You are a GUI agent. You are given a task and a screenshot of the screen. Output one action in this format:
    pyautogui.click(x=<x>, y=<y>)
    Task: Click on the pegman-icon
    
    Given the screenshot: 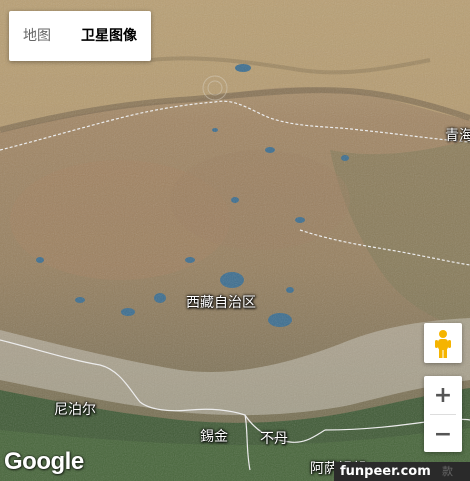 What is the action you would take?
    pyautogui.click(x=443, y=344)
    